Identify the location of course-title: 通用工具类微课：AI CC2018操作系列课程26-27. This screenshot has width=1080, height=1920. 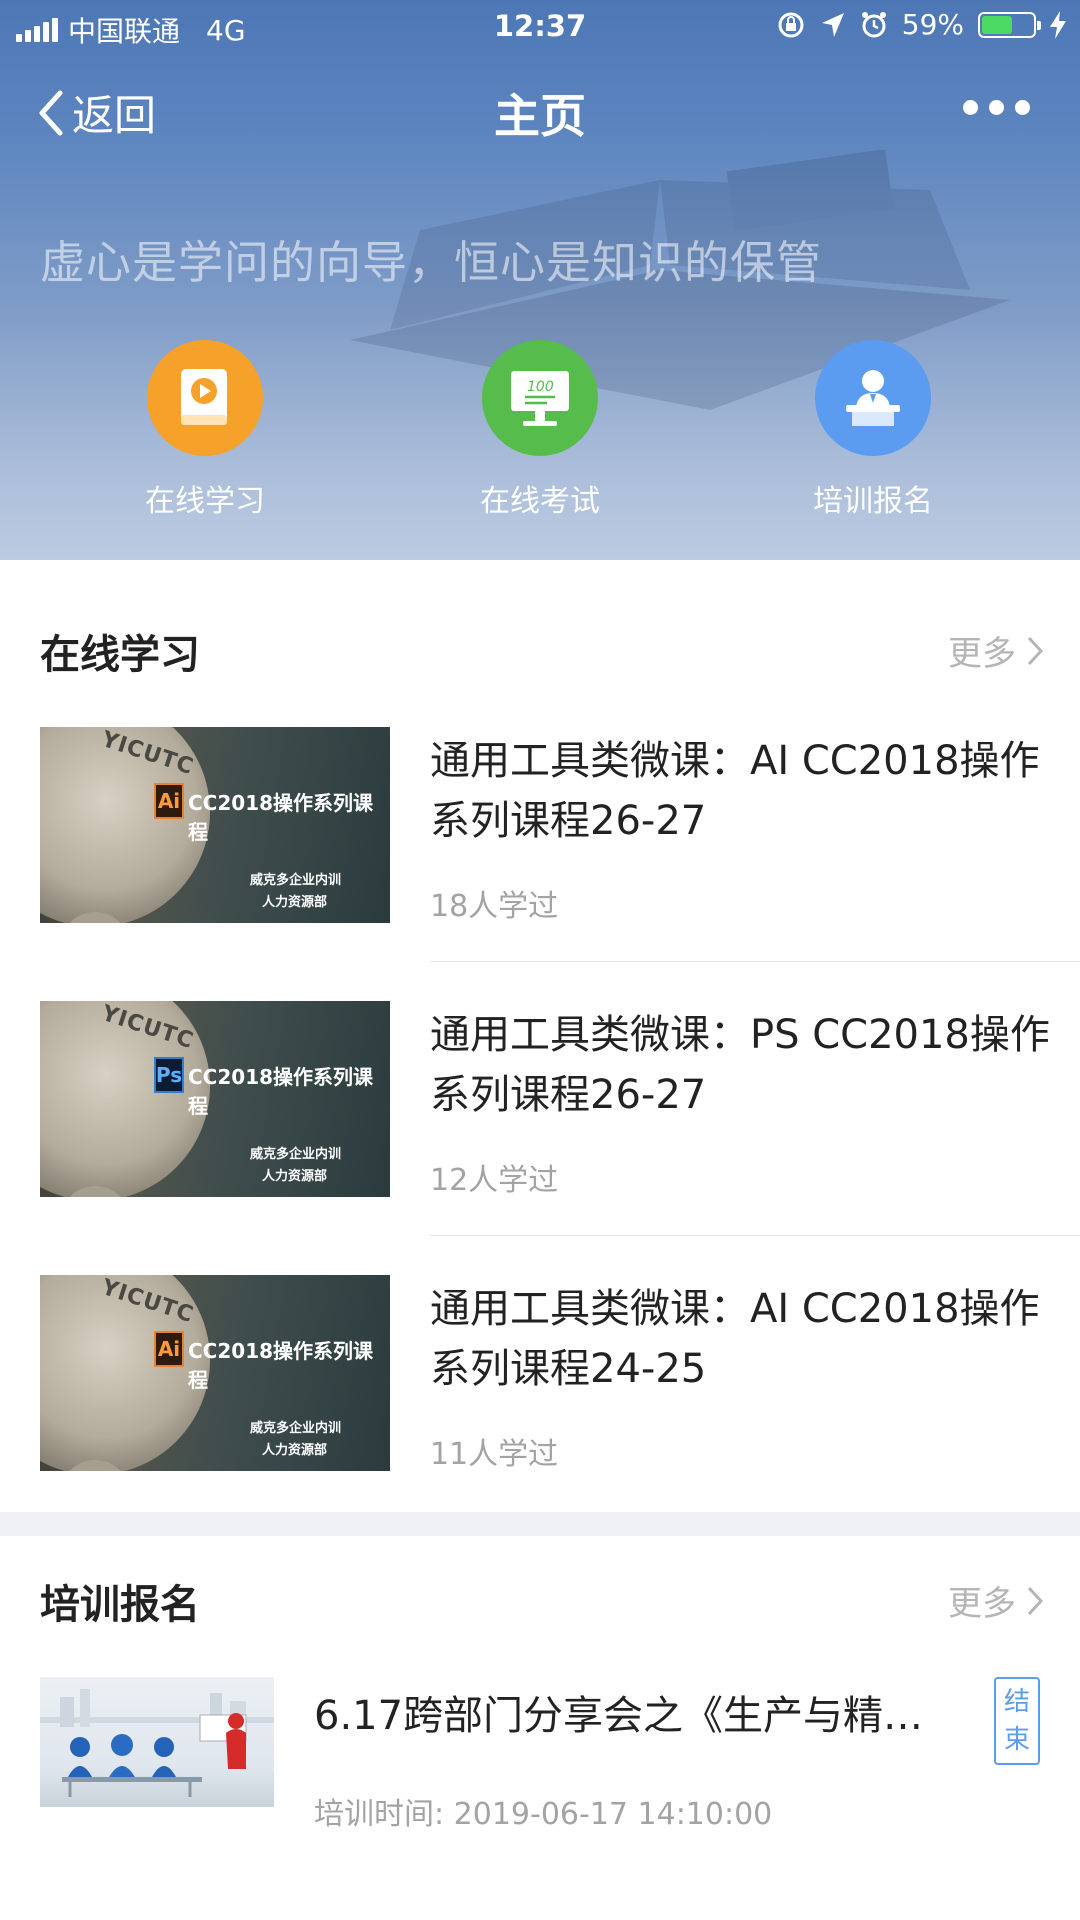
(735, 791).